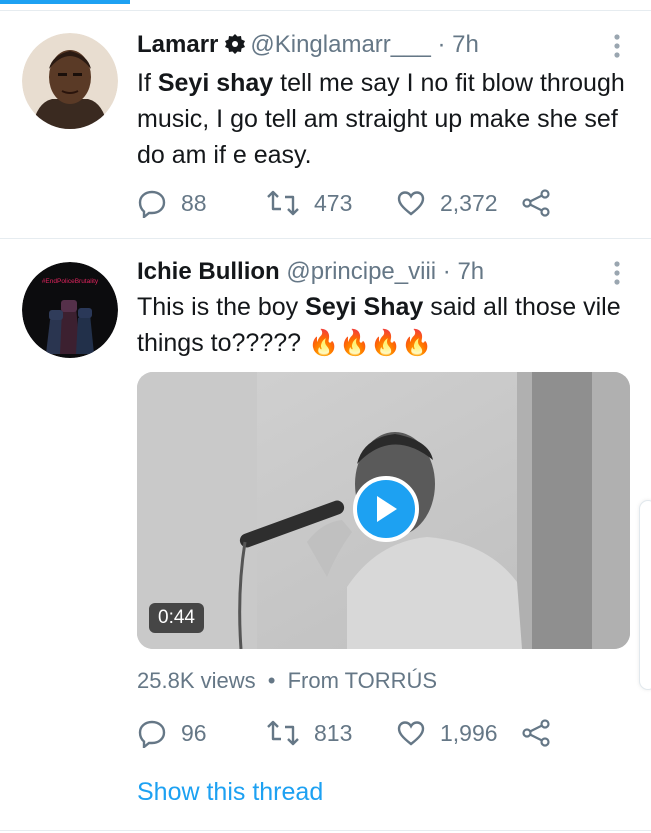 Image resolution: width=651 pixels, height=833 pixels. I want to click on tweet-divider, so click(325, 238).